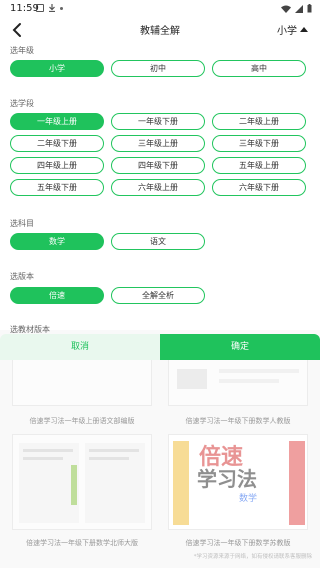  I want to click on system-icons, so click(296, 8).